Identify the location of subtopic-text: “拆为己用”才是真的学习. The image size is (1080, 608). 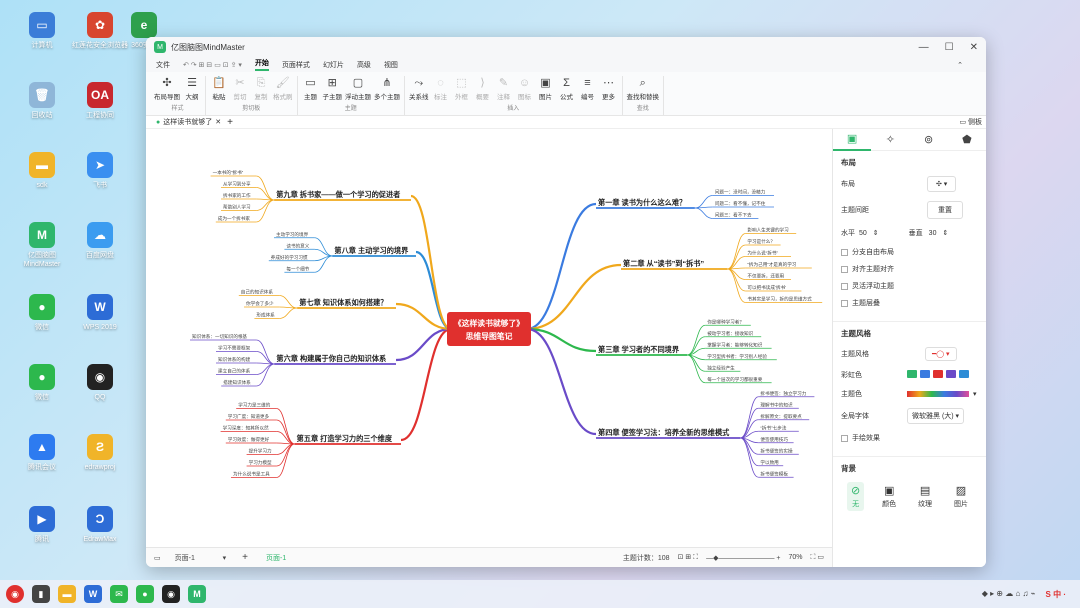
(771, 264).